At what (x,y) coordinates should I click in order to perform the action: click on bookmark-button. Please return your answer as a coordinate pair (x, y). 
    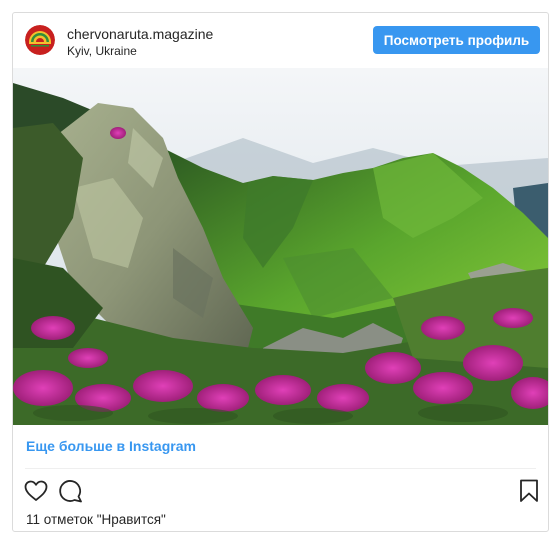
    Looking at the image, I should click on (529, 491).